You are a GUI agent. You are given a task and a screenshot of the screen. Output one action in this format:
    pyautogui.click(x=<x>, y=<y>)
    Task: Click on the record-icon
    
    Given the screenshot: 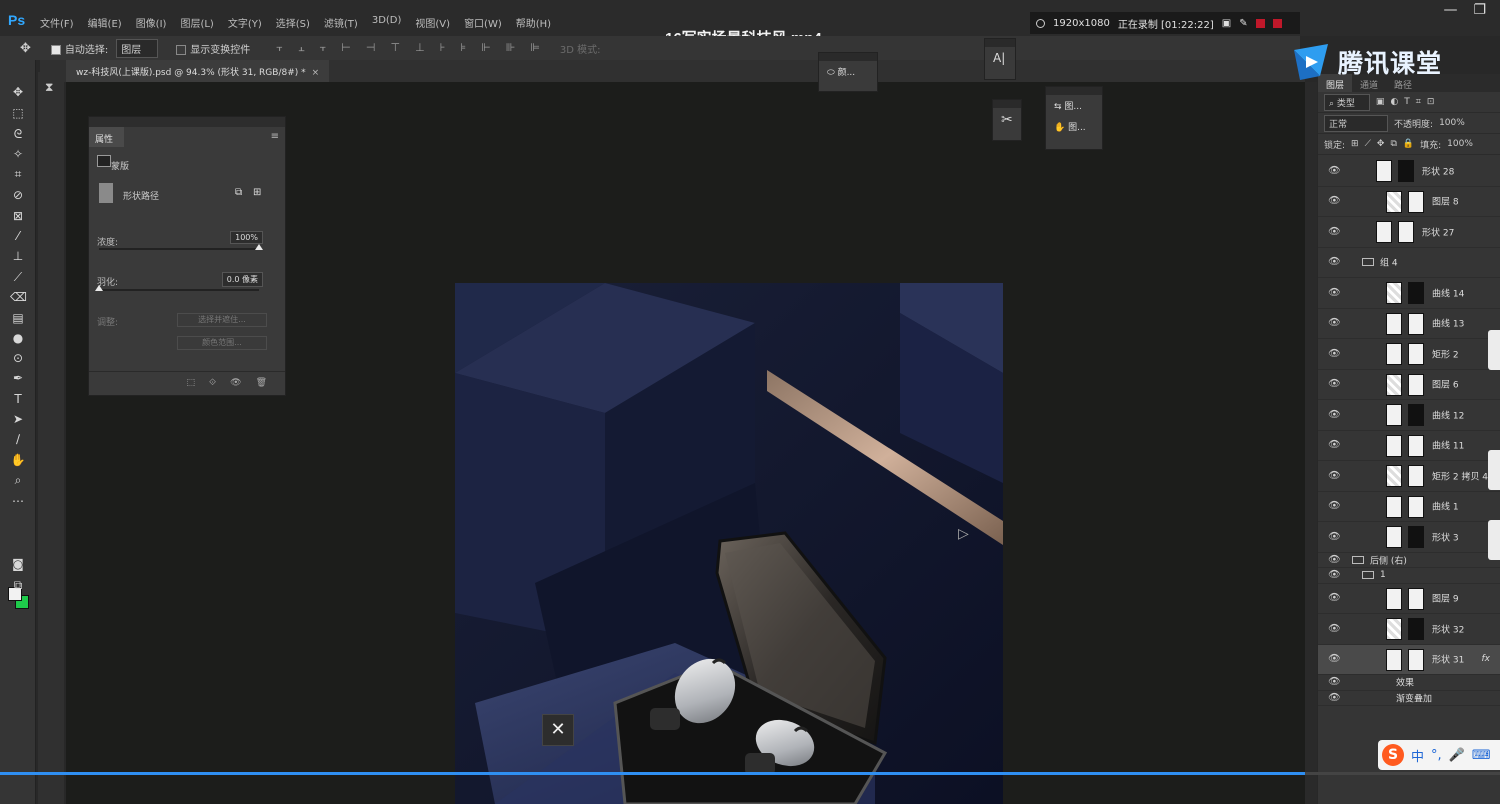 What is the action you would take?
    pyautogui.click(x=1277, y=23)
    